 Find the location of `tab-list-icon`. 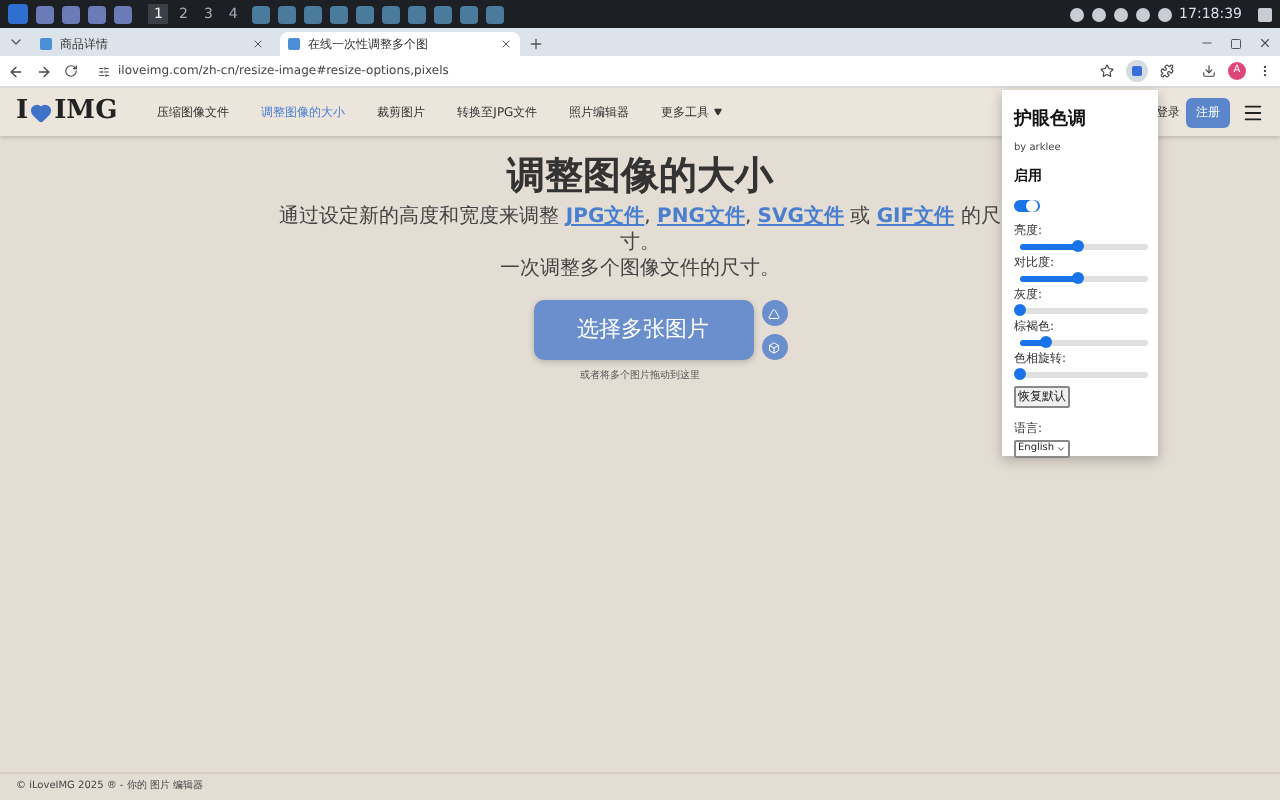

tab-list-icon is located at coordinates (16, 42).